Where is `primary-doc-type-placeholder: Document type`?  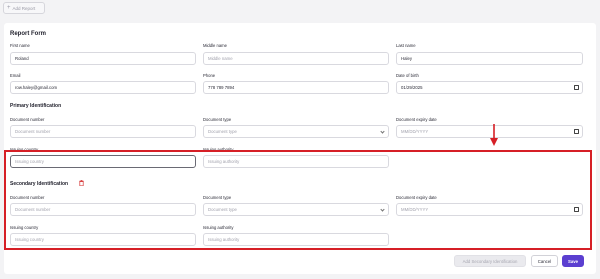 primary-doc-type-placeholder: Document type is located at coordinates (222, 131).